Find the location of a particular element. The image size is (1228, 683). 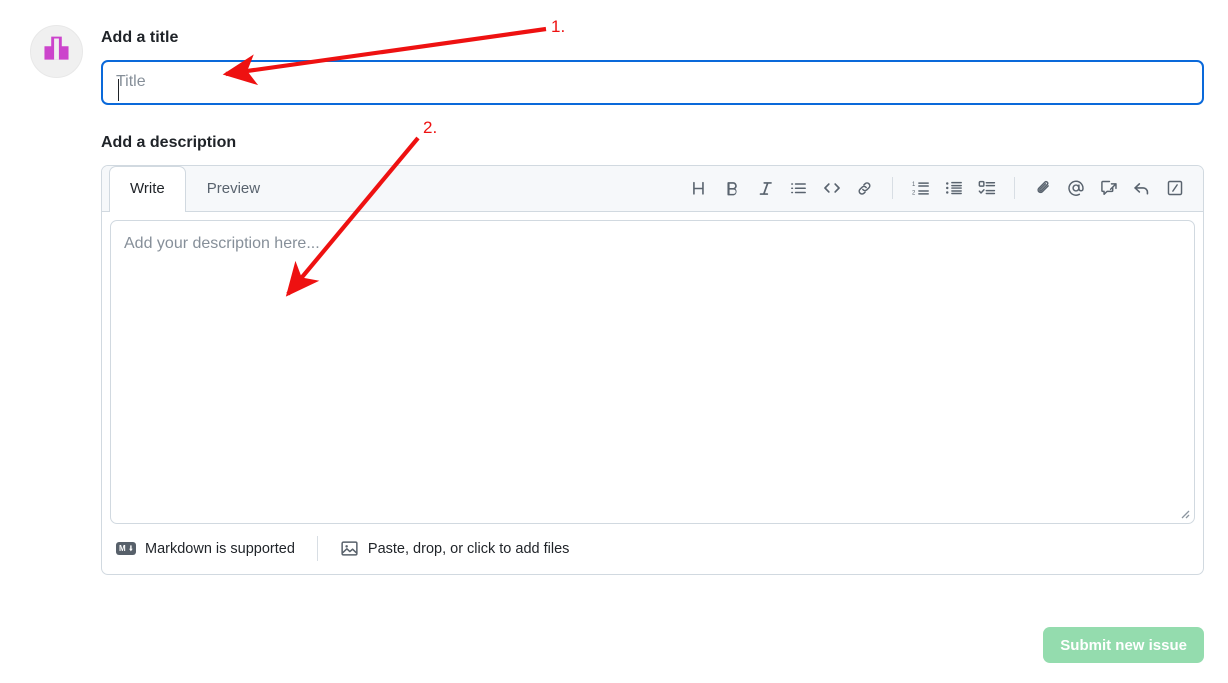

tab-write: Write is located at coordinates (147, 188).